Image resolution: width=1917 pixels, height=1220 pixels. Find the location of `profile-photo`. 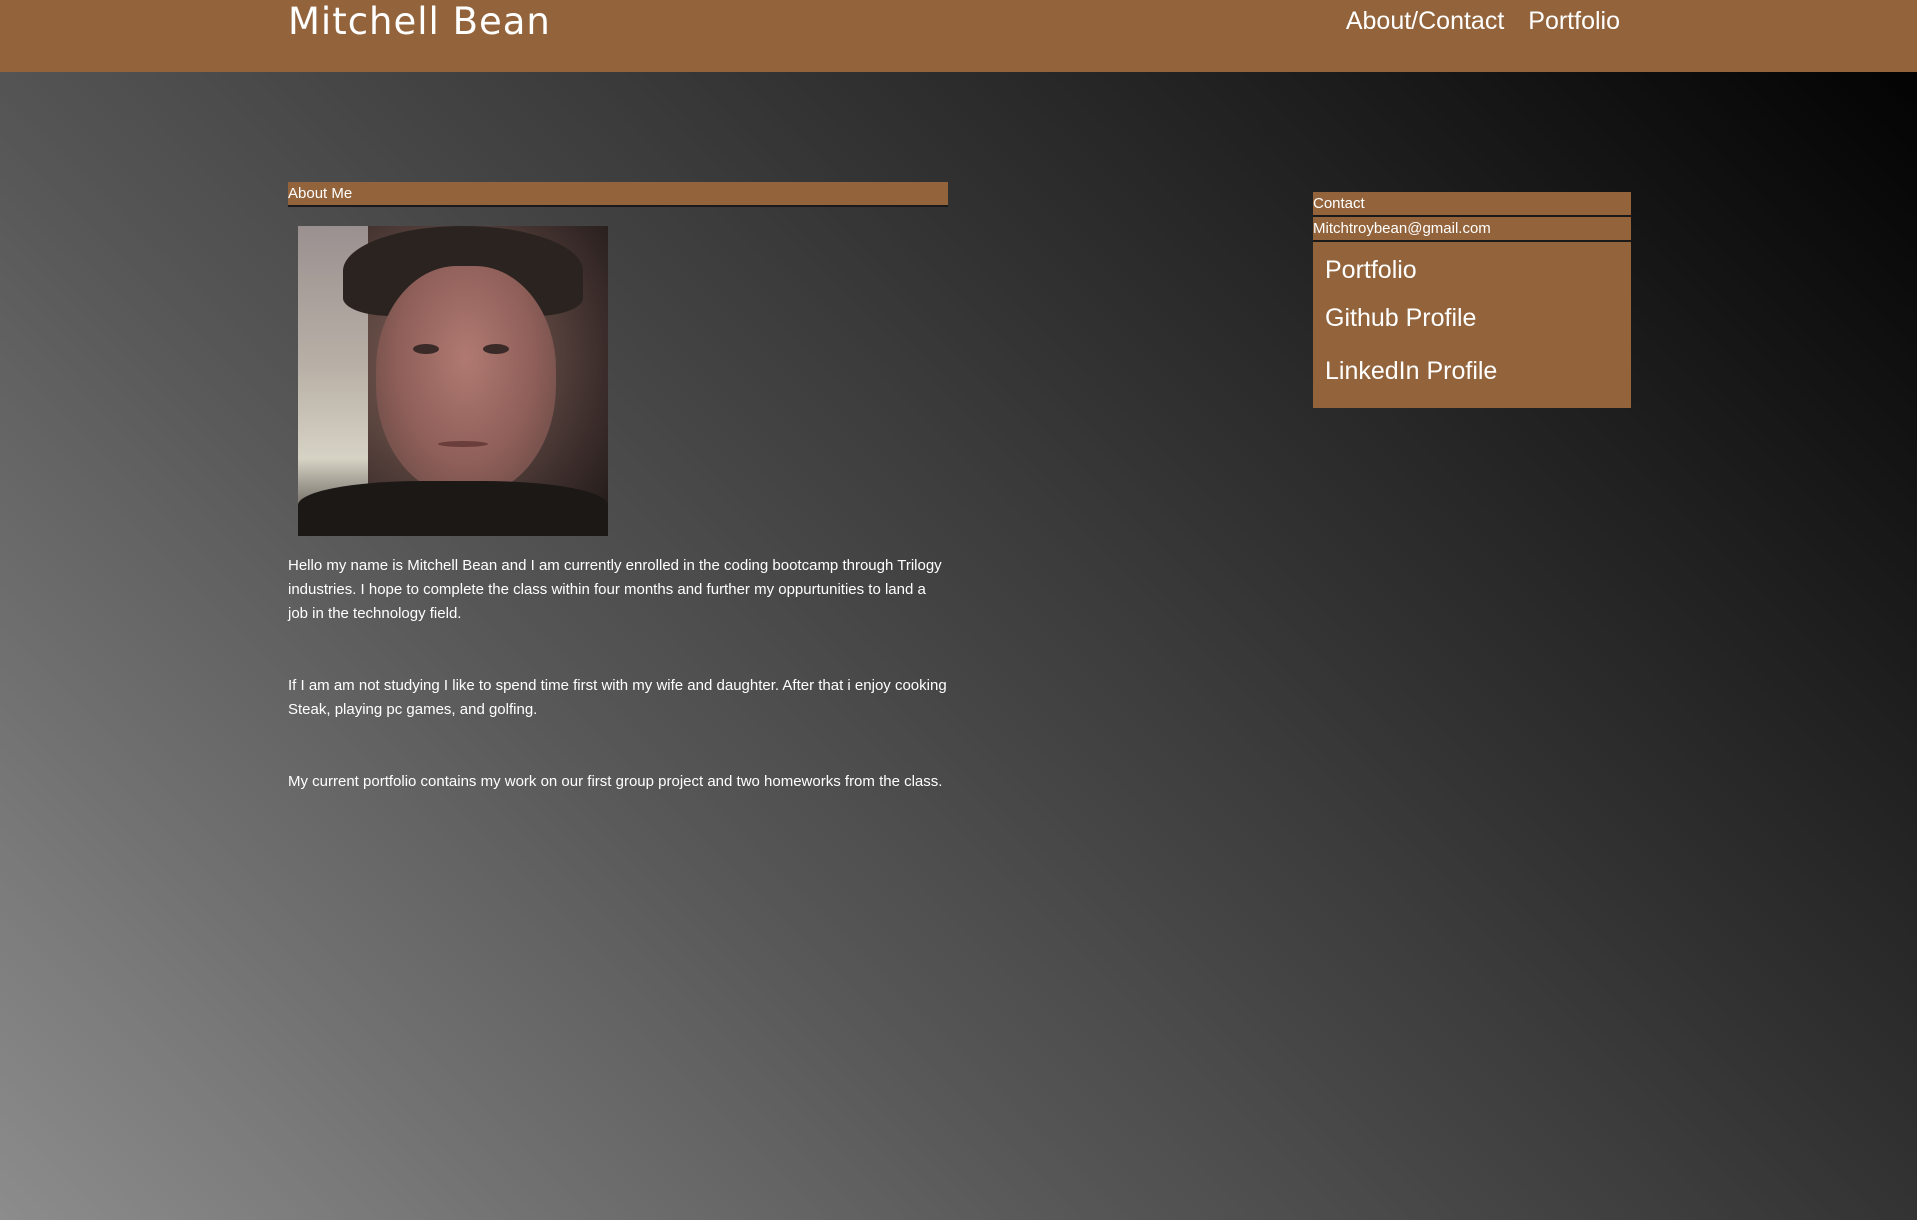

profile-photo is located at coordinates (453, 381).